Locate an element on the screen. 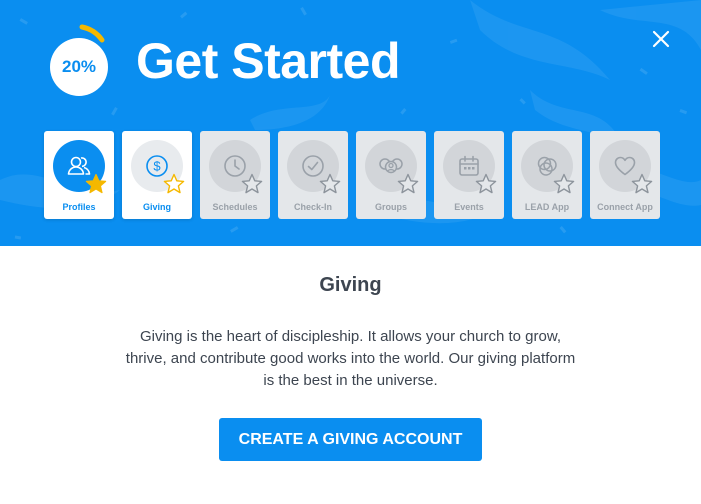 The width and height of the screenshot is (701, 504). step-label: LEAD App is located at coordinates (547, 207).